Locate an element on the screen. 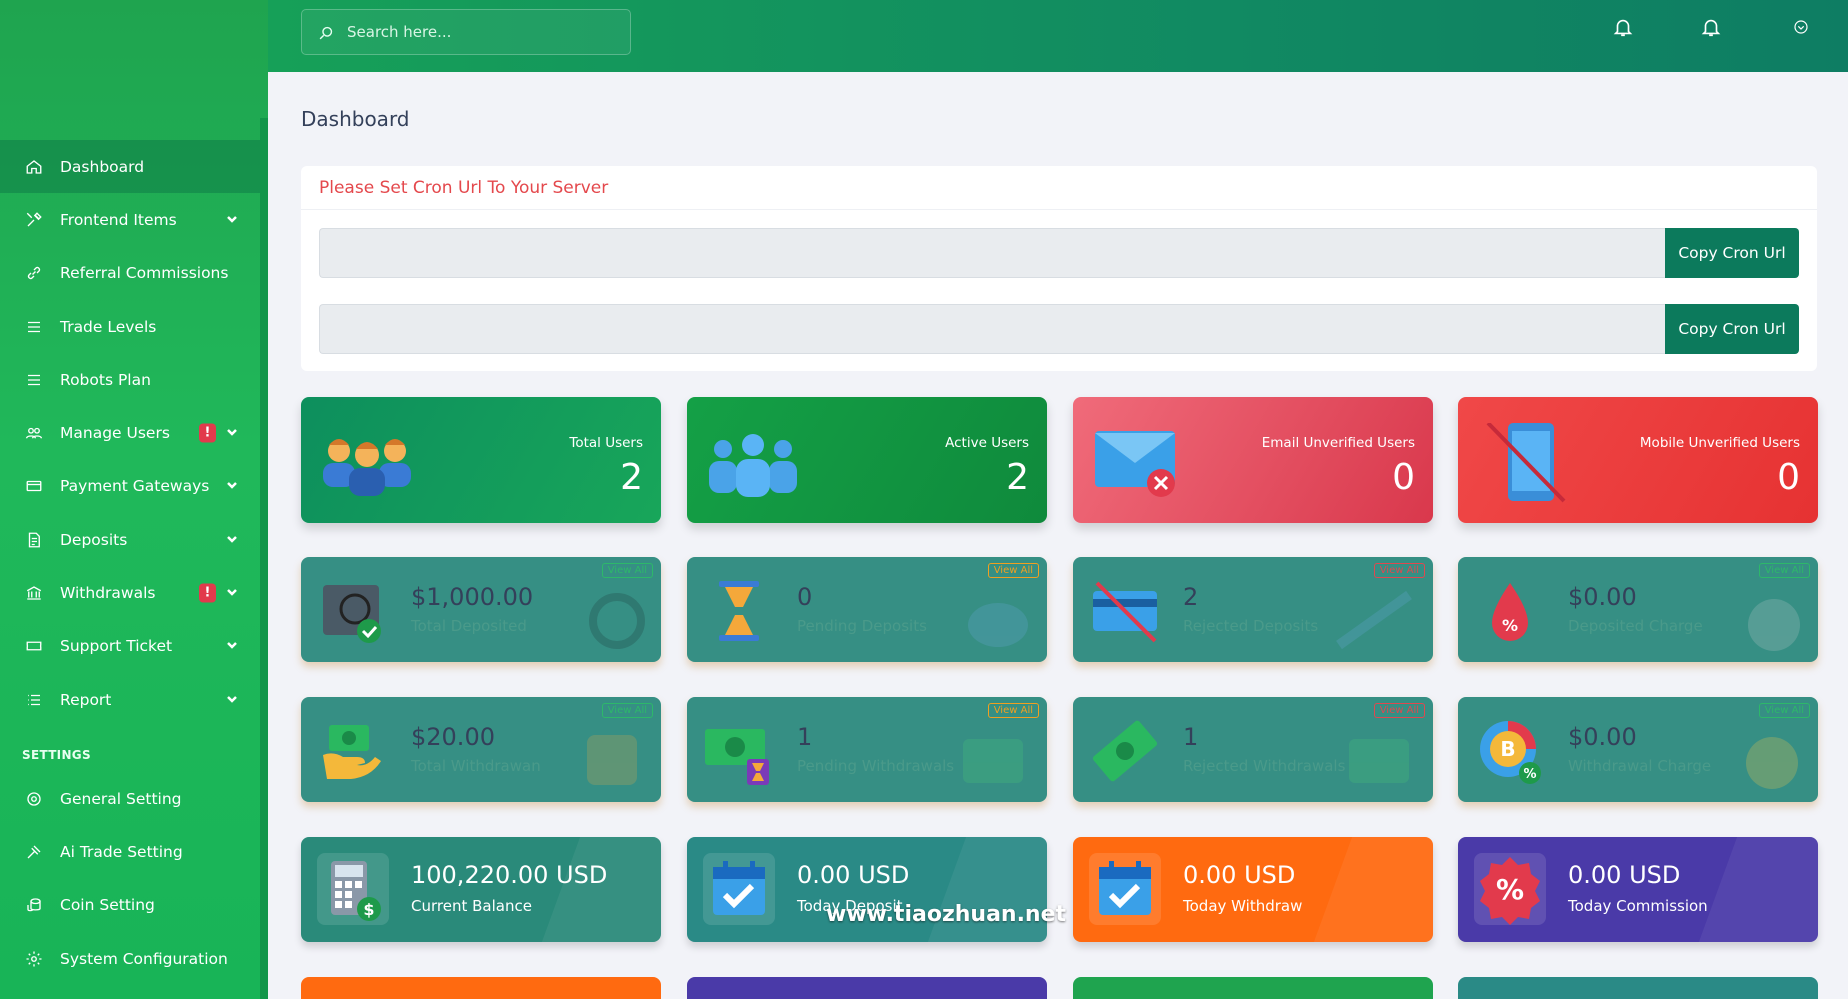 This screenshot has height=999, width=1848. email-x-icon is located at coordinates (1135, 464).